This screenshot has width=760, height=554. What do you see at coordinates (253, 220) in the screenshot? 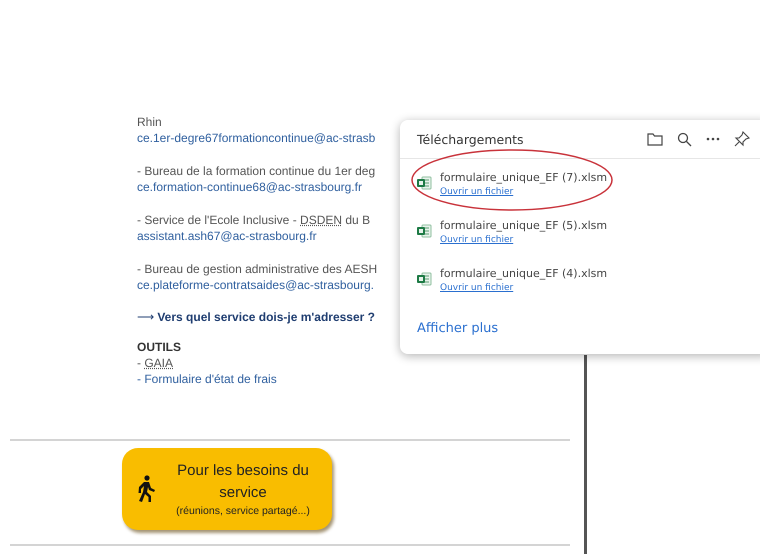
I see `contact-title: - Service de l'Ecole Inclusive - DSDEN du B` at bounding box center [253, 220].